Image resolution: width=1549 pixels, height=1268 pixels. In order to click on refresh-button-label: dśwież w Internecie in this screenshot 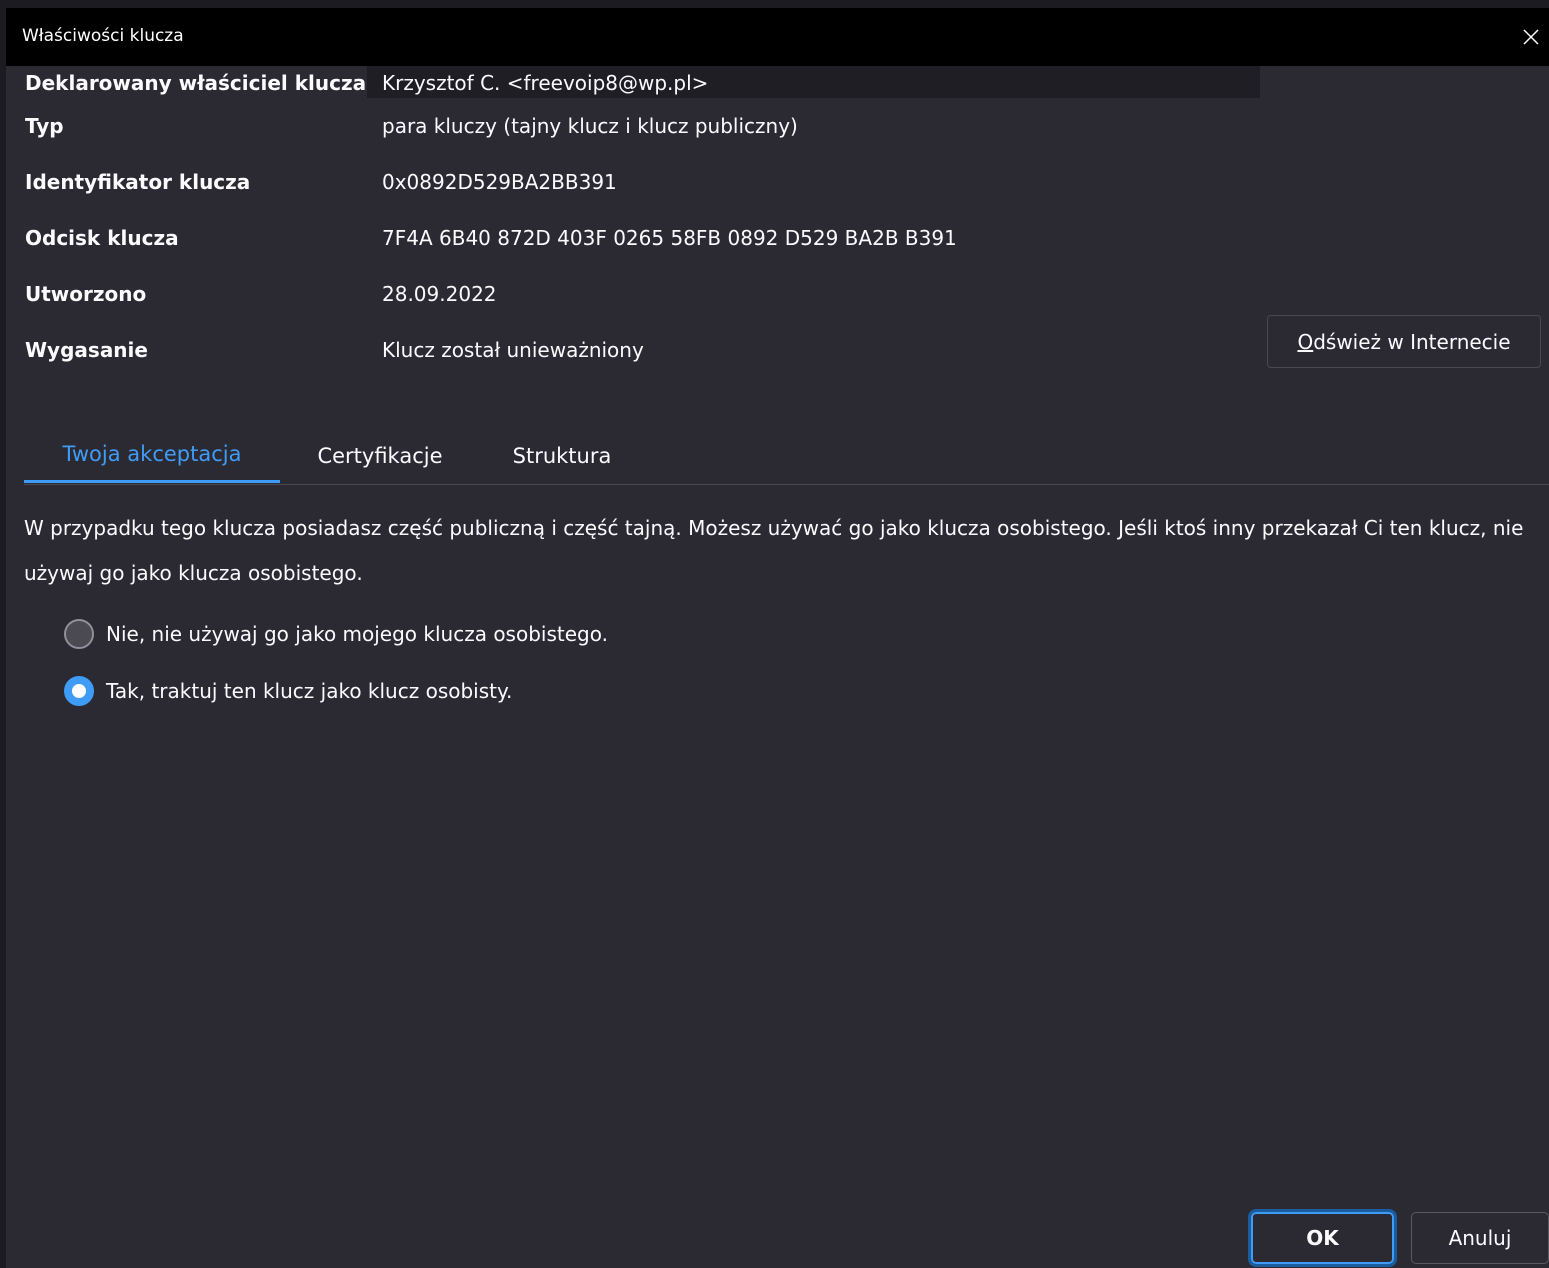, I will do `click(1412, 341)`.